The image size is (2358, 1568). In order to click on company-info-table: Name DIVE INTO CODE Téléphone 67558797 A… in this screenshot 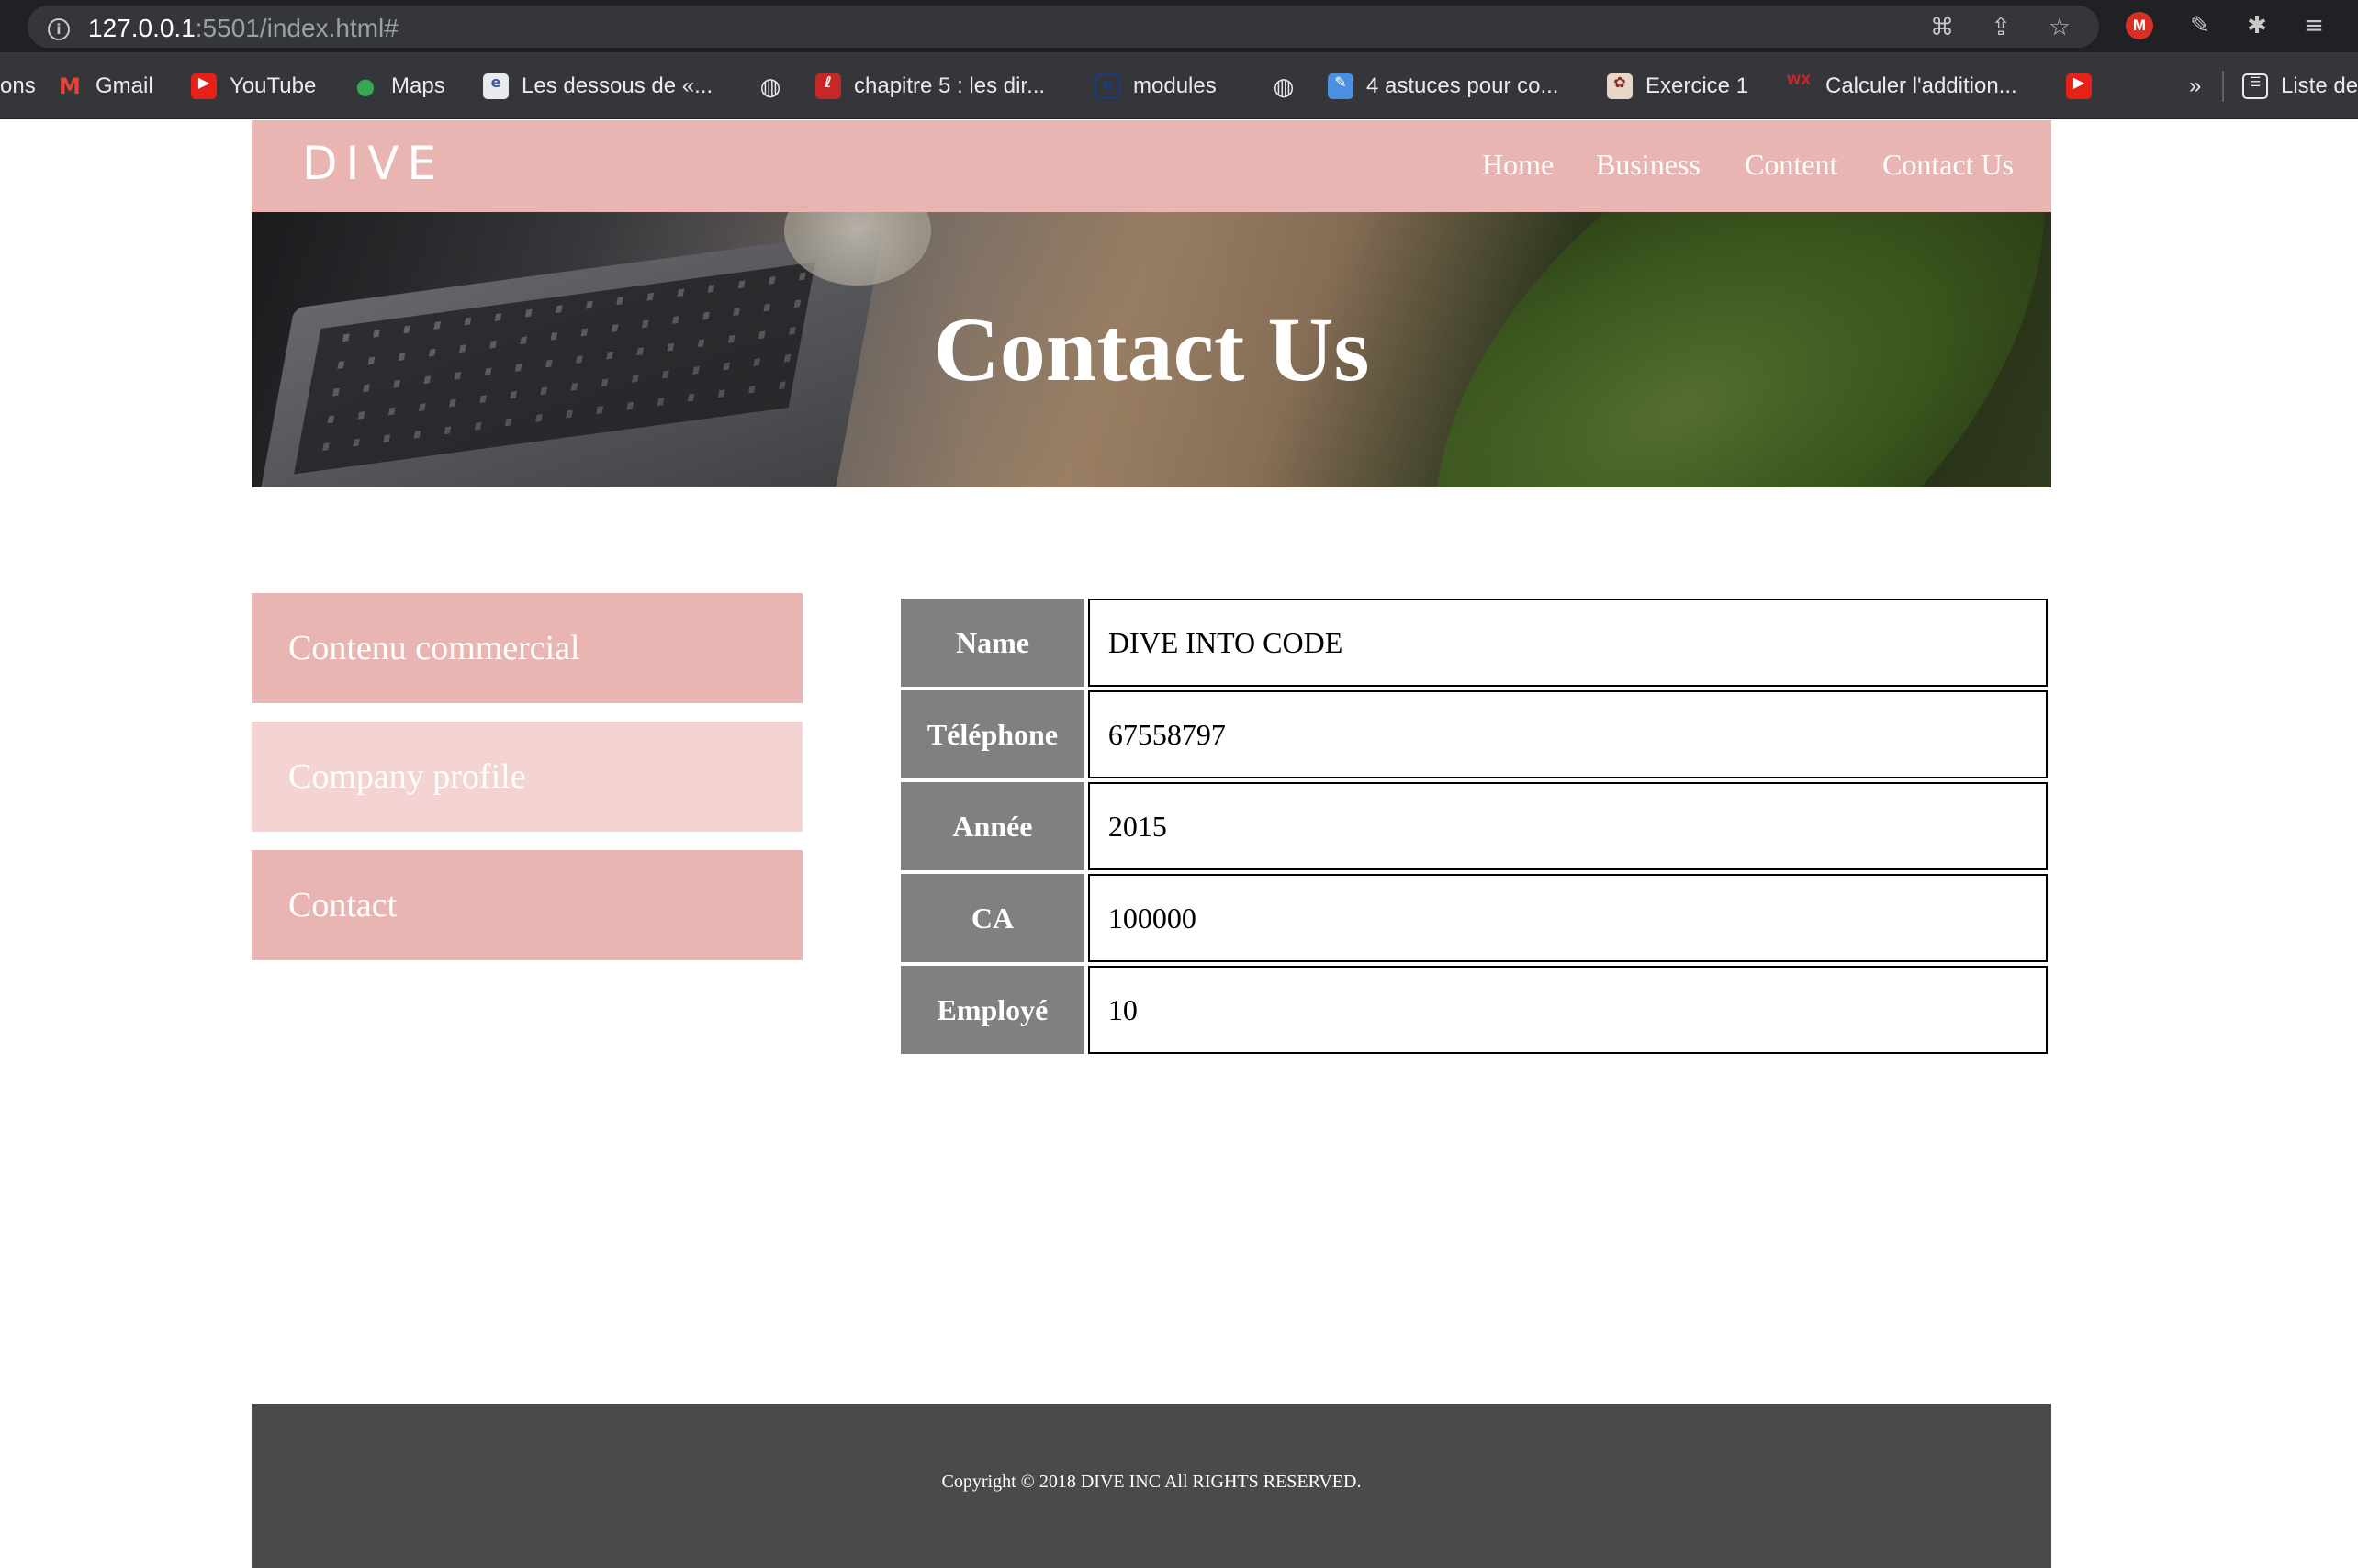, I will do `click(1474, 826)`.